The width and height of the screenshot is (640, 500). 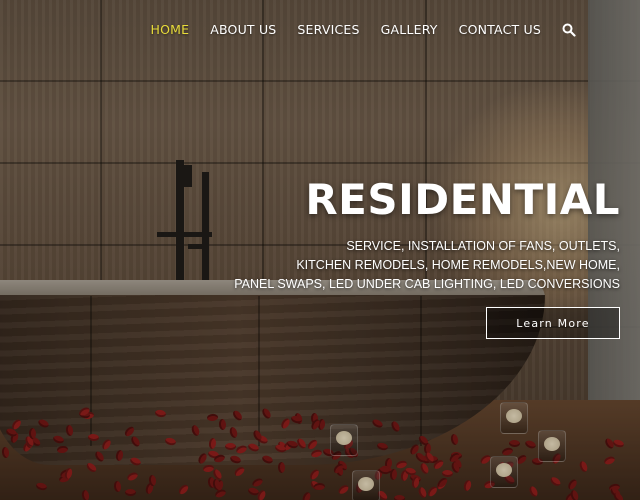 I want to click on nav-contact-us: CONTACT US, so click(x=500, y=29).